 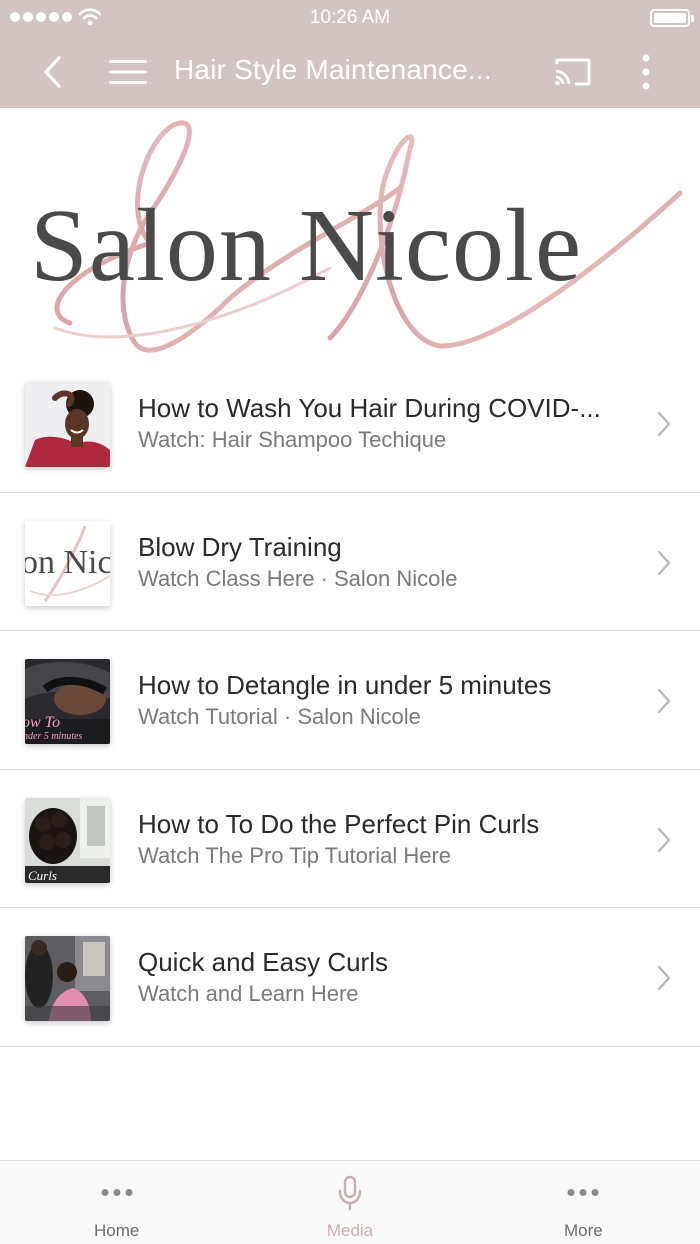 I want to click on thumbnail-text: nder 5 minutes, so click(x=54, y=736).